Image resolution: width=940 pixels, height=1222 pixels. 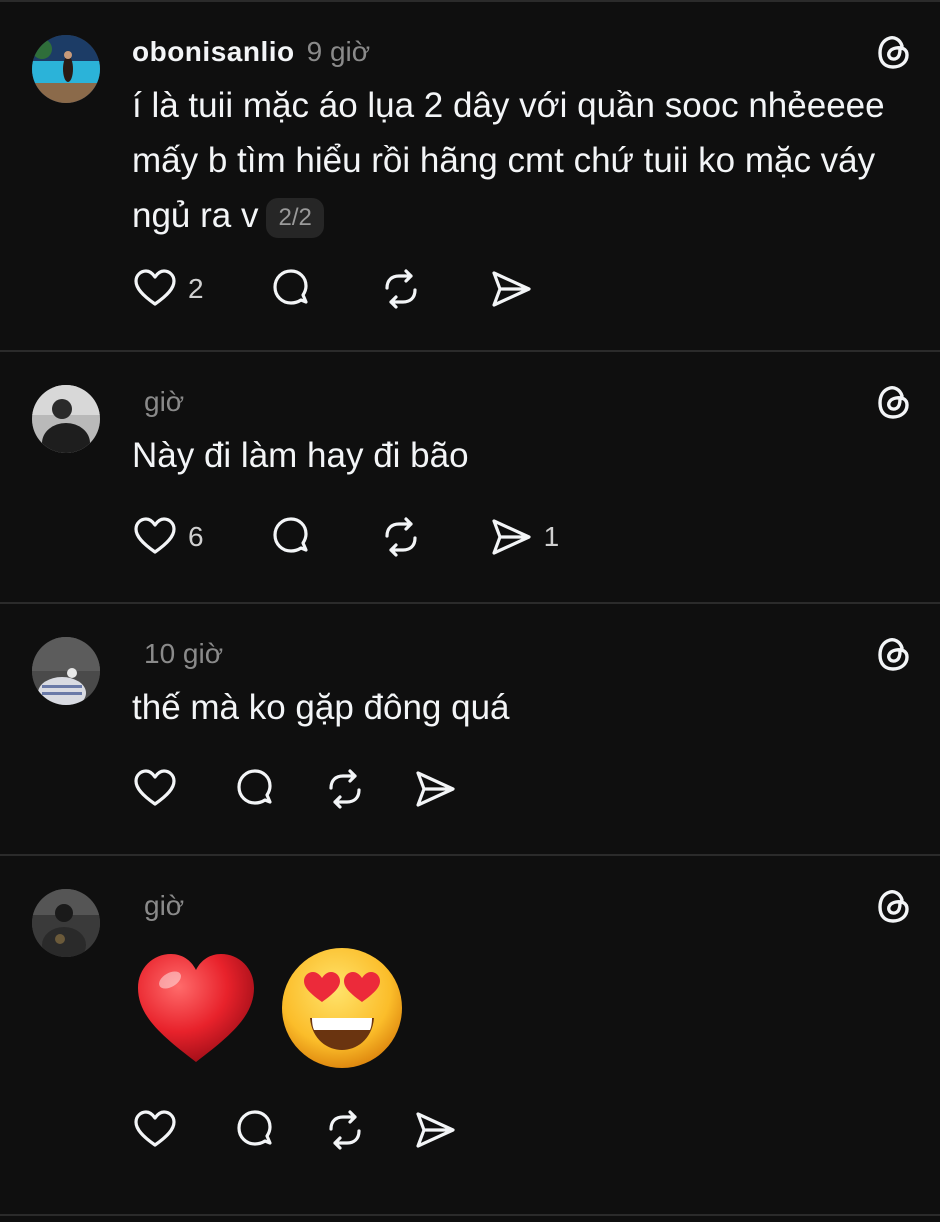 I want to click on thread-position-badge: 2/2, so click(x=295, y=217).